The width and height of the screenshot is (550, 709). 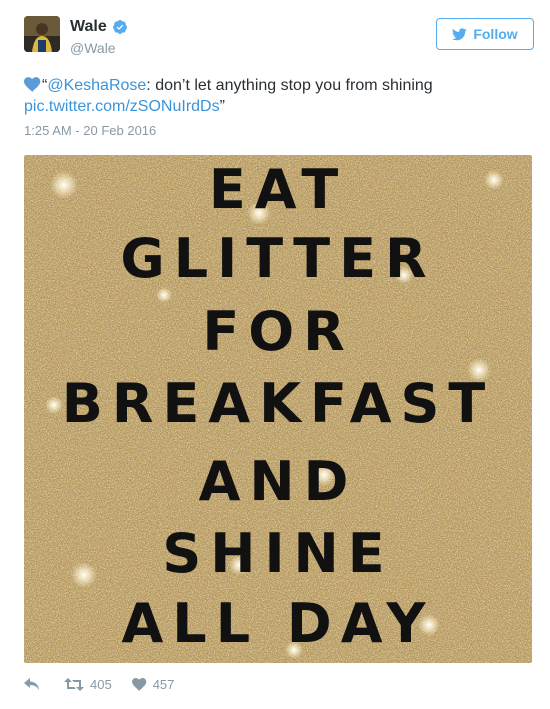 What do you see at coordinates (278, 331) in the screenshot?
I see `poster-line-for: FOR` at bounding box center [278, 331].